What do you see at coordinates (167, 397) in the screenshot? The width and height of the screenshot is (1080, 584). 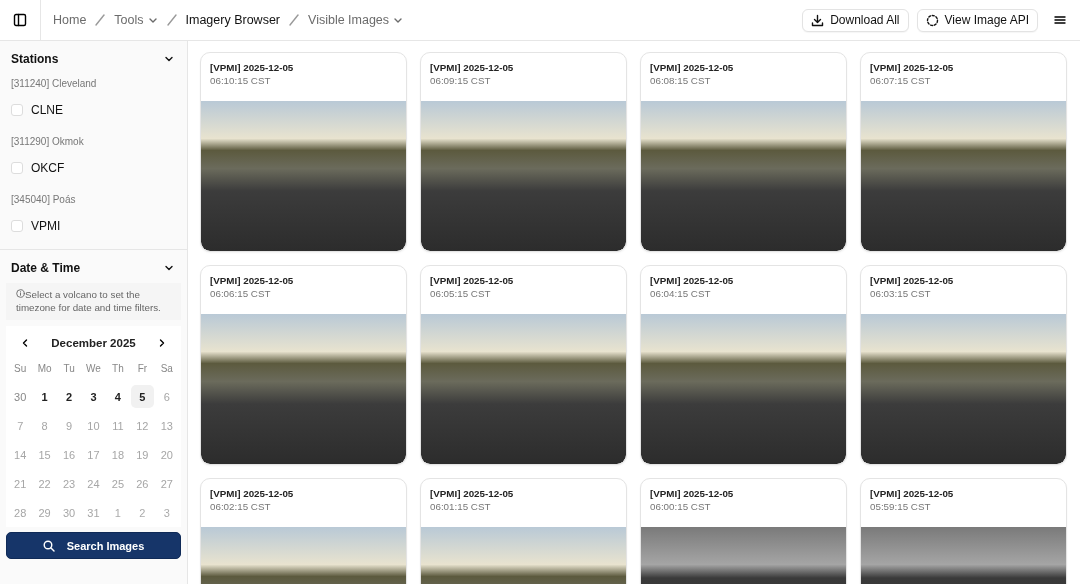 I see `calendar-day: 6` at bounding box center [167, 397].